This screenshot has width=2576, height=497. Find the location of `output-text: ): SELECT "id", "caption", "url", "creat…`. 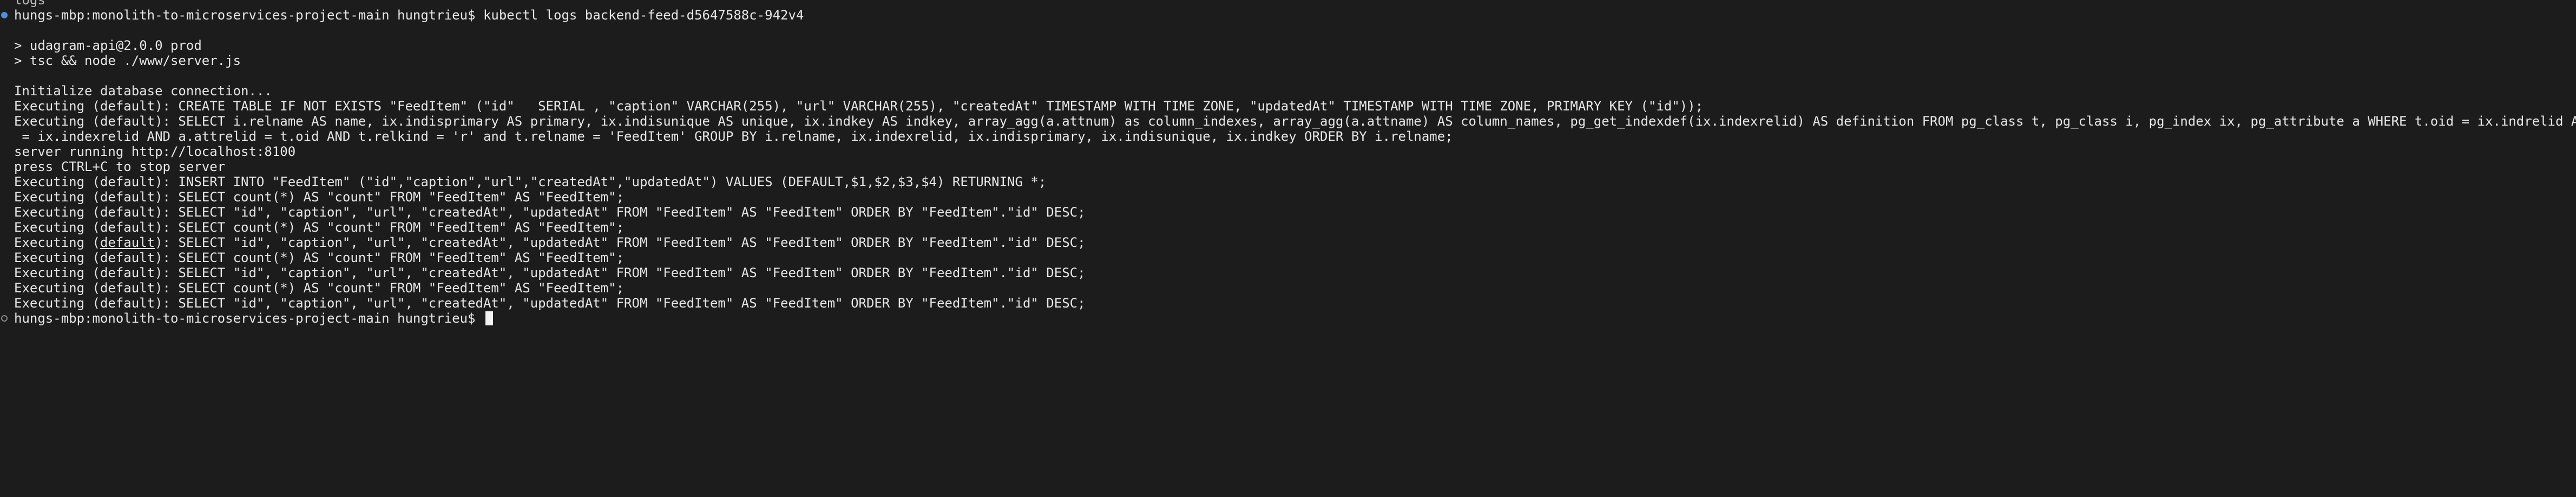

output-text: ): SELECT "id", "caption", "url", "creat… is located at coordinates (620, 243).